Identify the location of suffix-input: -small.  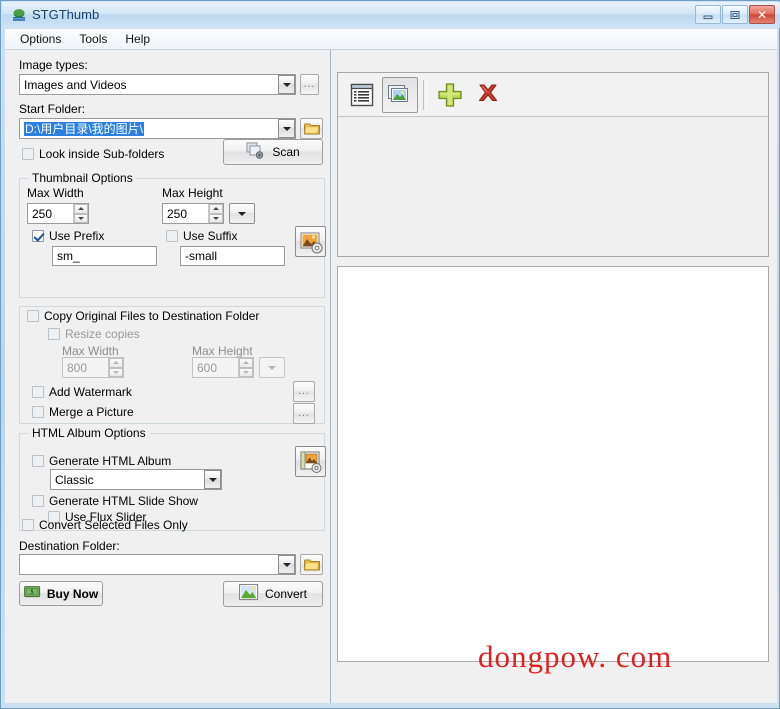
(232, 256).